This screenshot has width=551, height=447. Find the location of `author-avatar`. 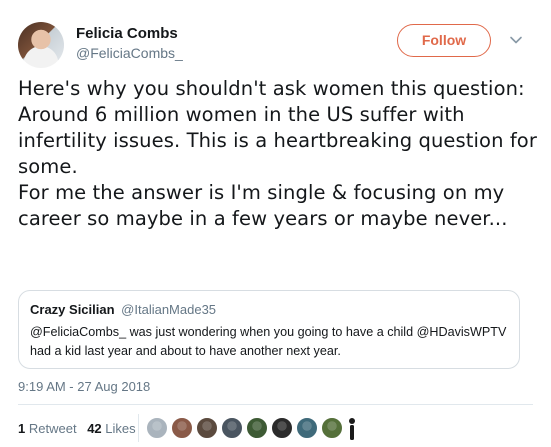

author-avatar is located at coordinates (41, 45).